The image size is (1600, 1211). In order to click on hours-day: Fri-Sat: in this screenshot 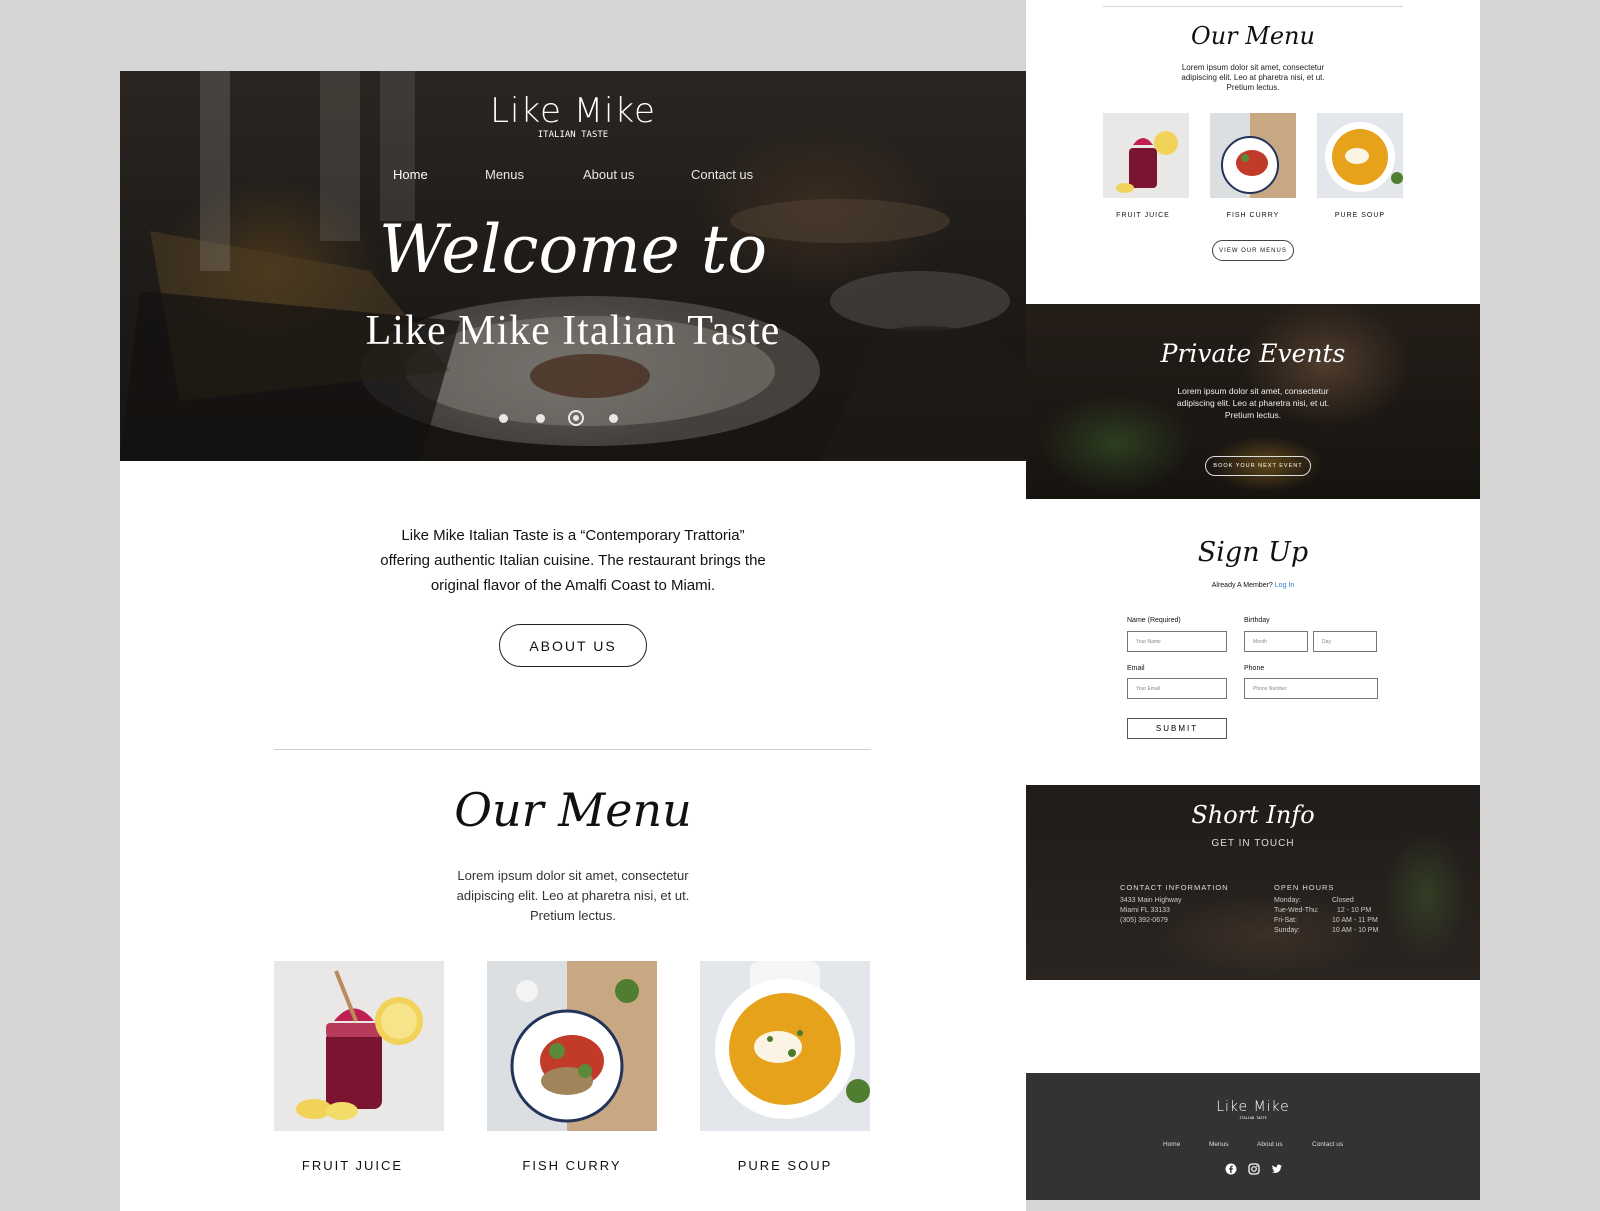, I will do `click(1285, 920)`.